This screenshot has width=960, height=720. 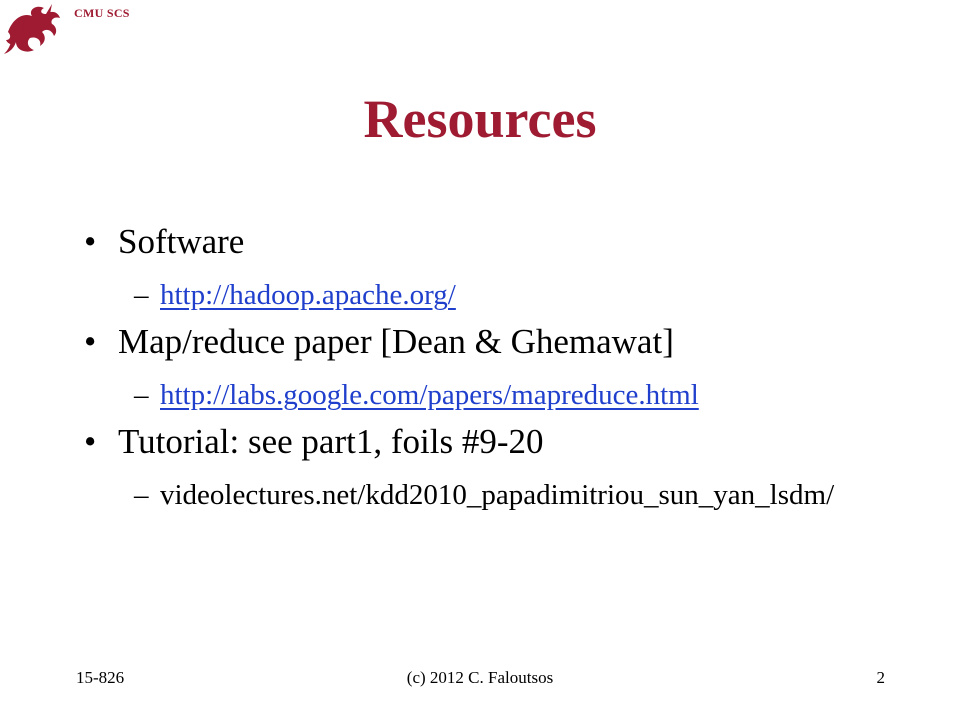 I want to click on bullet-item: • Map/reduce paper [Dean & Ghemawat], so click(x=510, y=341).